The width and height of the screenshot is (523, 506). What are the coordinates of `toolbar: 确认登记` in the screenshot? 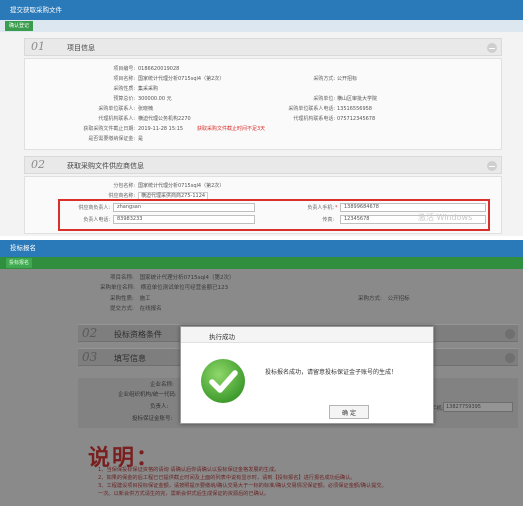 It's located at (261, 26).